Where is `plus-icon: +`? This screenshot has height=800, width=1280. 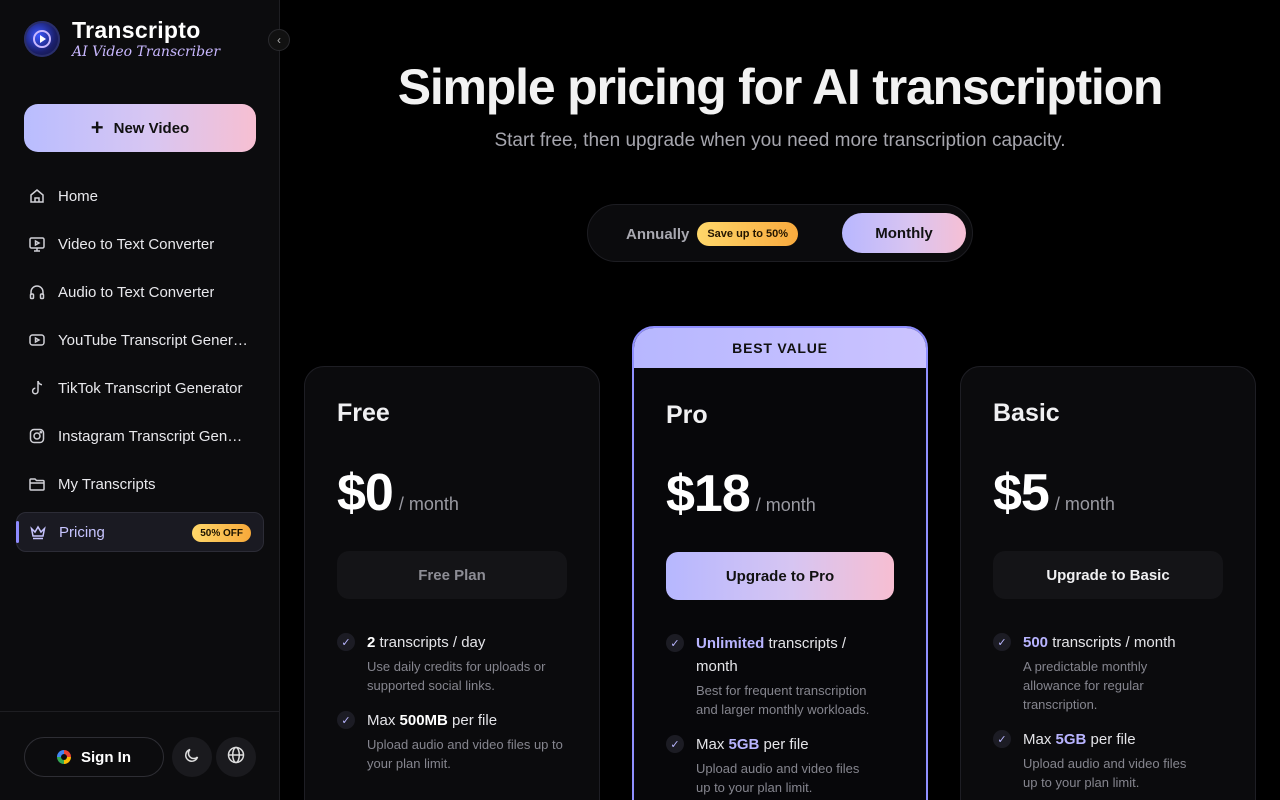 plus-icon: + is located at coordinates (97, 127).